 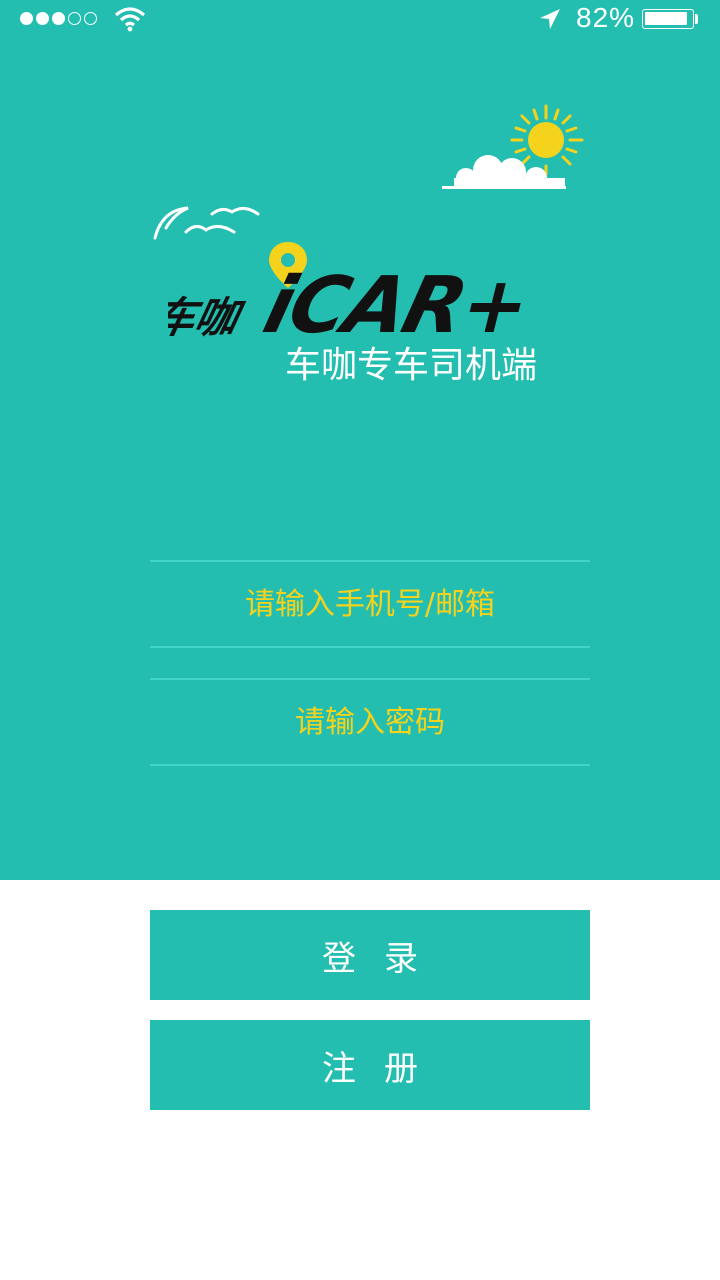 I want to click on phone-email-field, so click(x=370, y=604).